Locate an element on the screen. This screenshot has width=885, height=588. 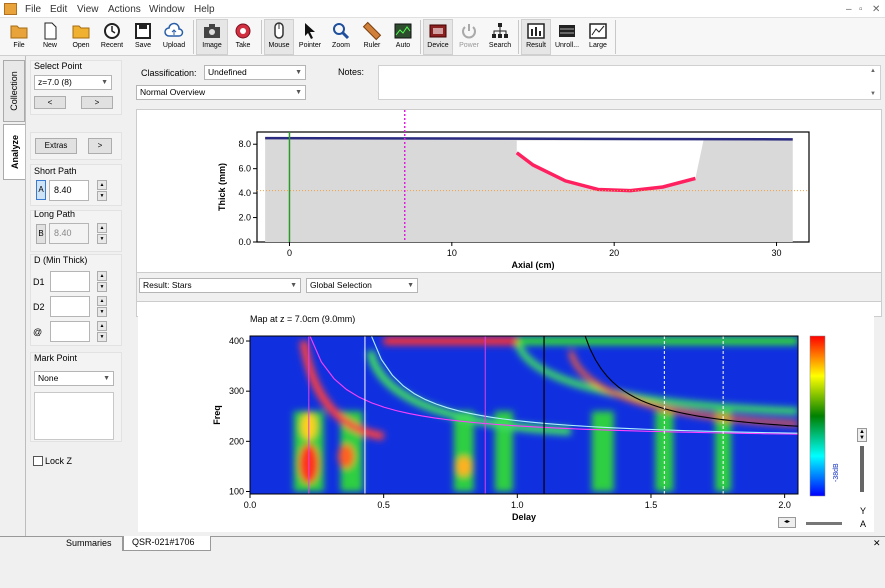
extras-arrow-button: > is located at coordinates (100, 146).